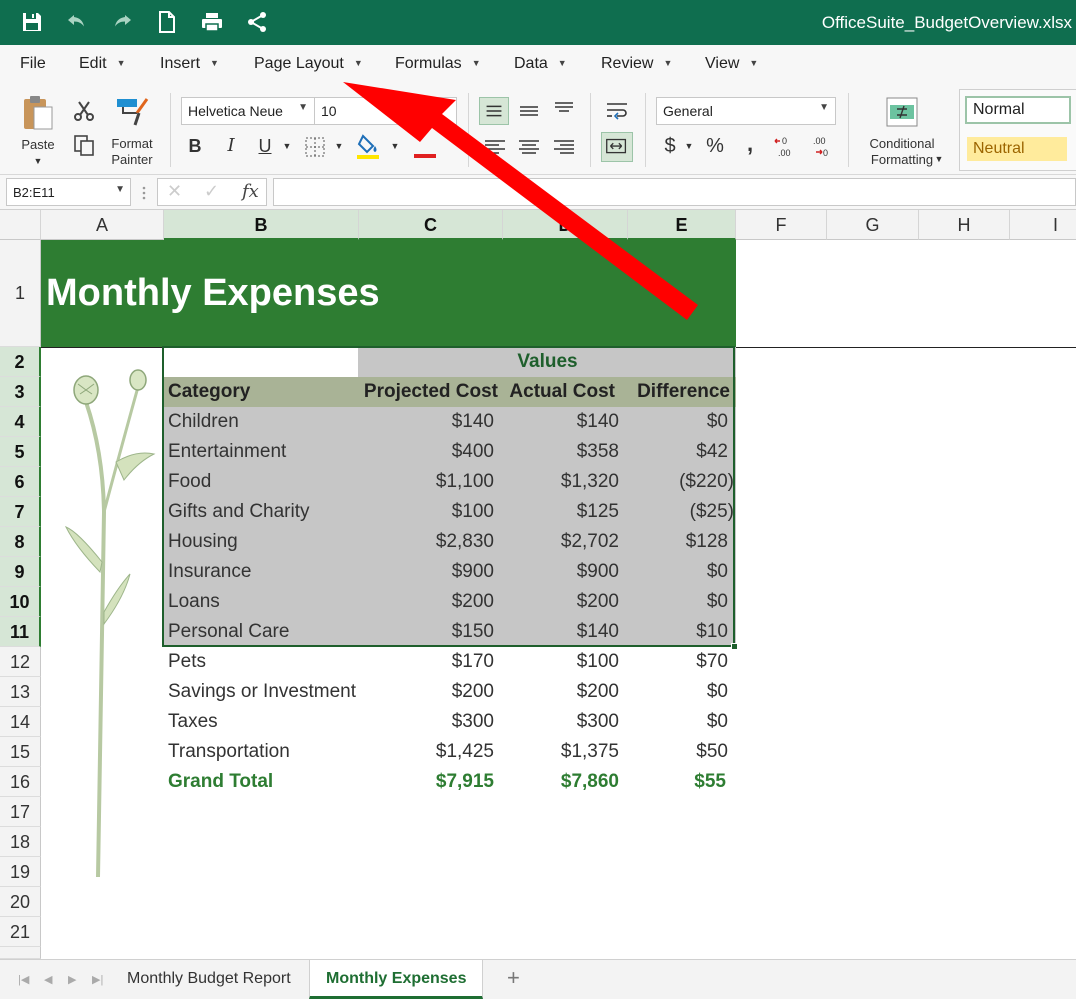 This screenshot has height=999, width=1076. What do you see at coordinates (677, 782) in the screenshot?
I see `grand-total-difference: $55` at bounding box center [677, 782].